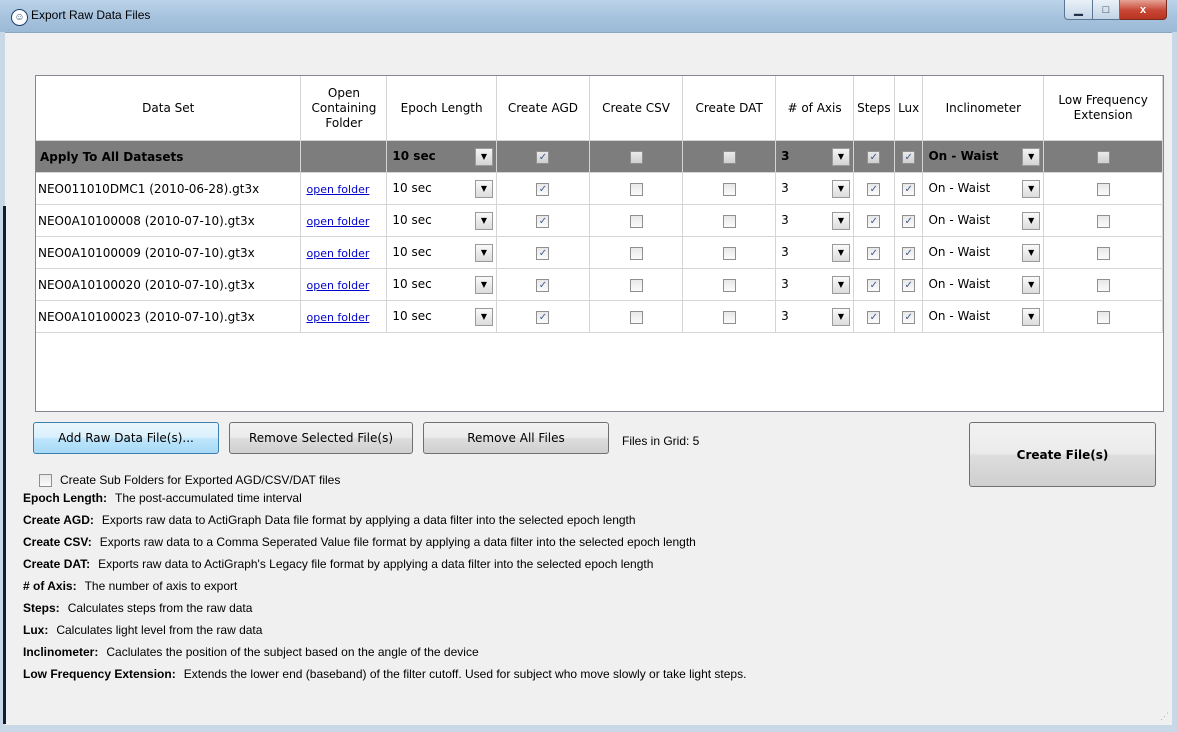  I want to click on remove-selected-files-button: Remove Selected File(s), so click(321, 438).